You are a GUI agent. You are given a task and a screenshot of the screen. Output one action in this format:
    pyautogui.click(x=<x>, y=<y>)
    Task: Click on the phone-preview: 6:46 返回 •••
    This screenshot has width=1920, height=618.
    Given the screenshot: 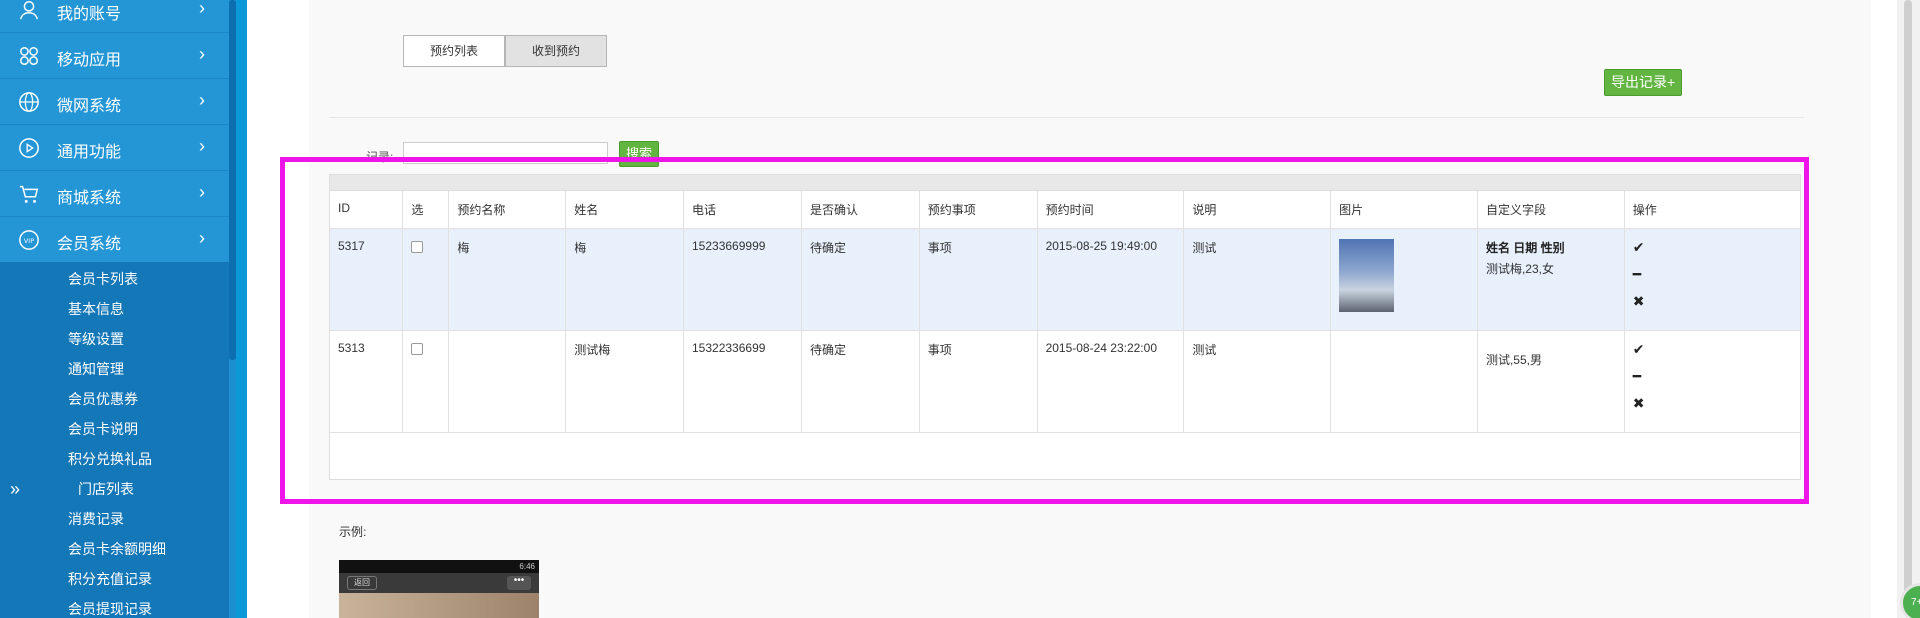 What is the action you would take?
    pyautogui.click(x=439, y=589)
    